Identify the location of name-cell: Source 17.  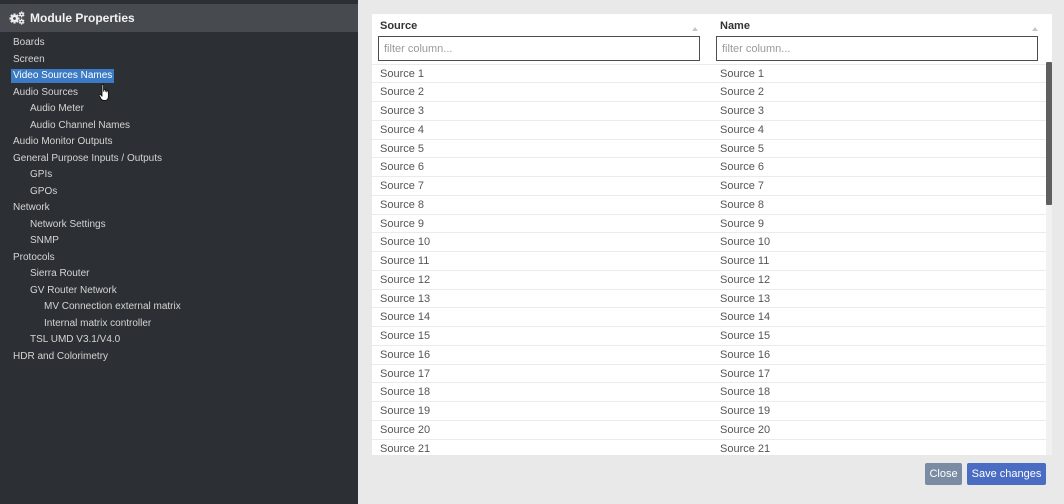
(880, 374).